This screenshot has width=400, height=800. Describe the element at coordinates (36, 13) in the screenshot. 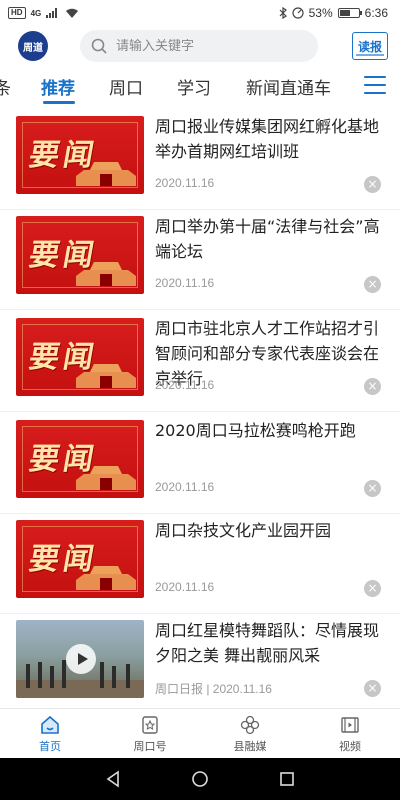

I see `network-label: 4G` at that location.